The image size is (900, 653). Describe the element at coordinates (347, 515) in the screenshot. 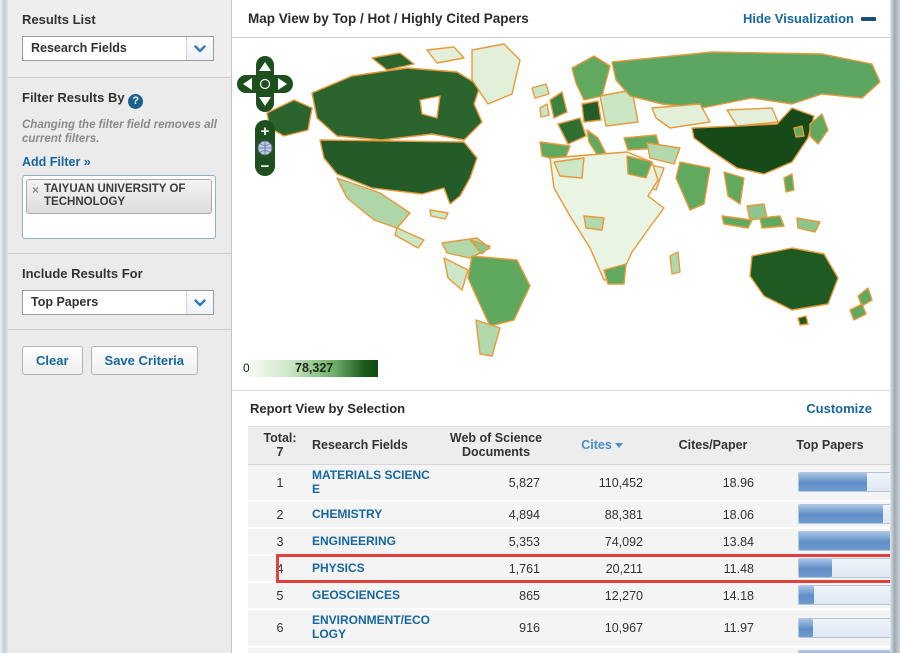

I see `field-link: CHEMISTRY` at that location.